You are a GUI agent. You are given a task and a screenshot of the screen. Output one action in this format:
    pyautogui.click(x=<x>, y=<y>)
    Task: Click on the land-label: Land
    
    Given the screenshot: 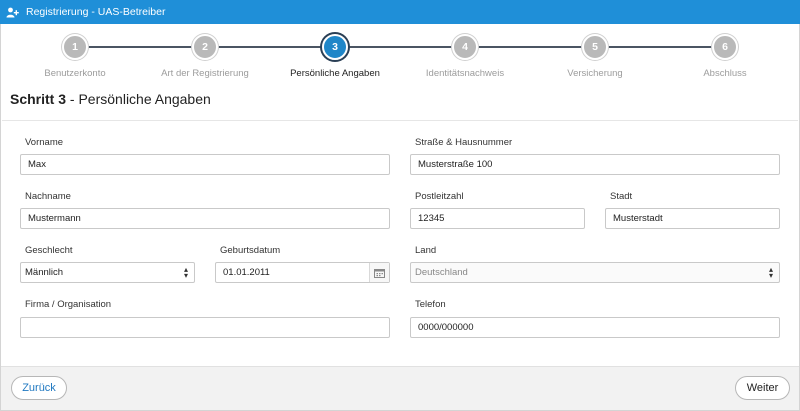 What is the action you would take?
    pyautogui.click(x=426, y=250)
    